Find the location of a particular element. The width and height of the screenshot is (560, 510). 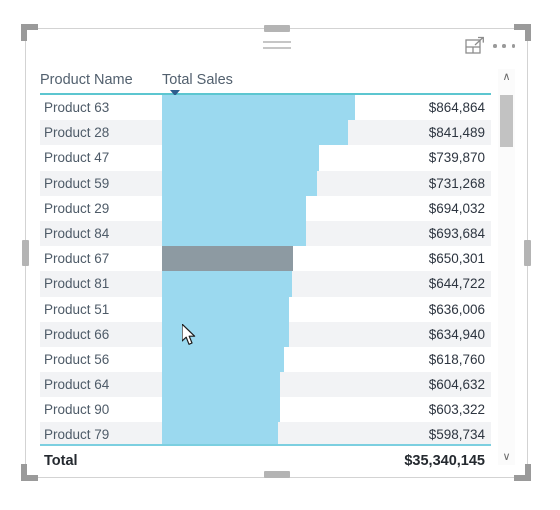

resize-handle-bottom-right is located at coordinates (522, 472).